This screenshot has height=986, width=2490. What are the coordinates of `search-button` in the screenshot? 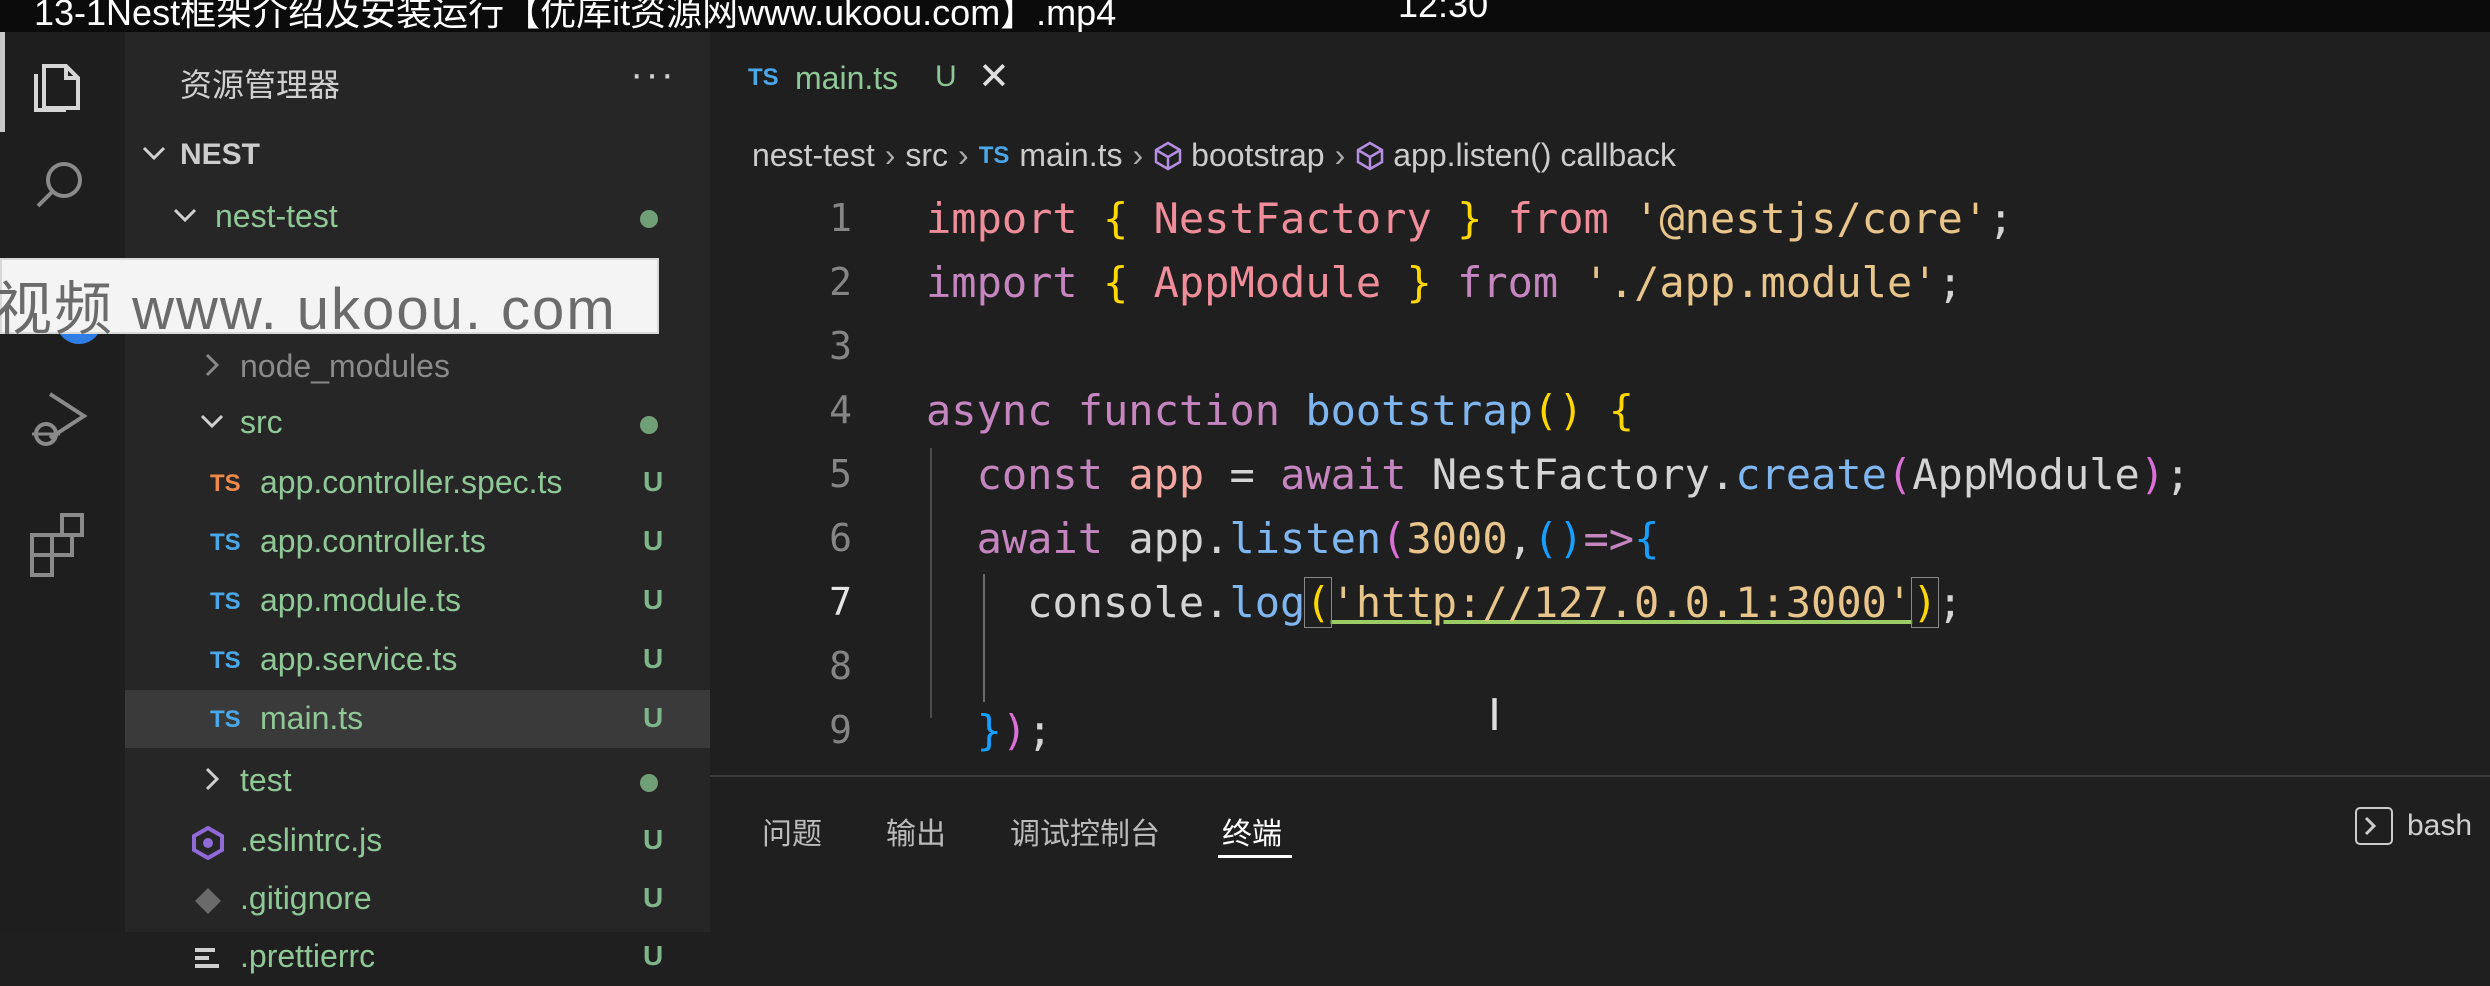 It's located at (62, 182).